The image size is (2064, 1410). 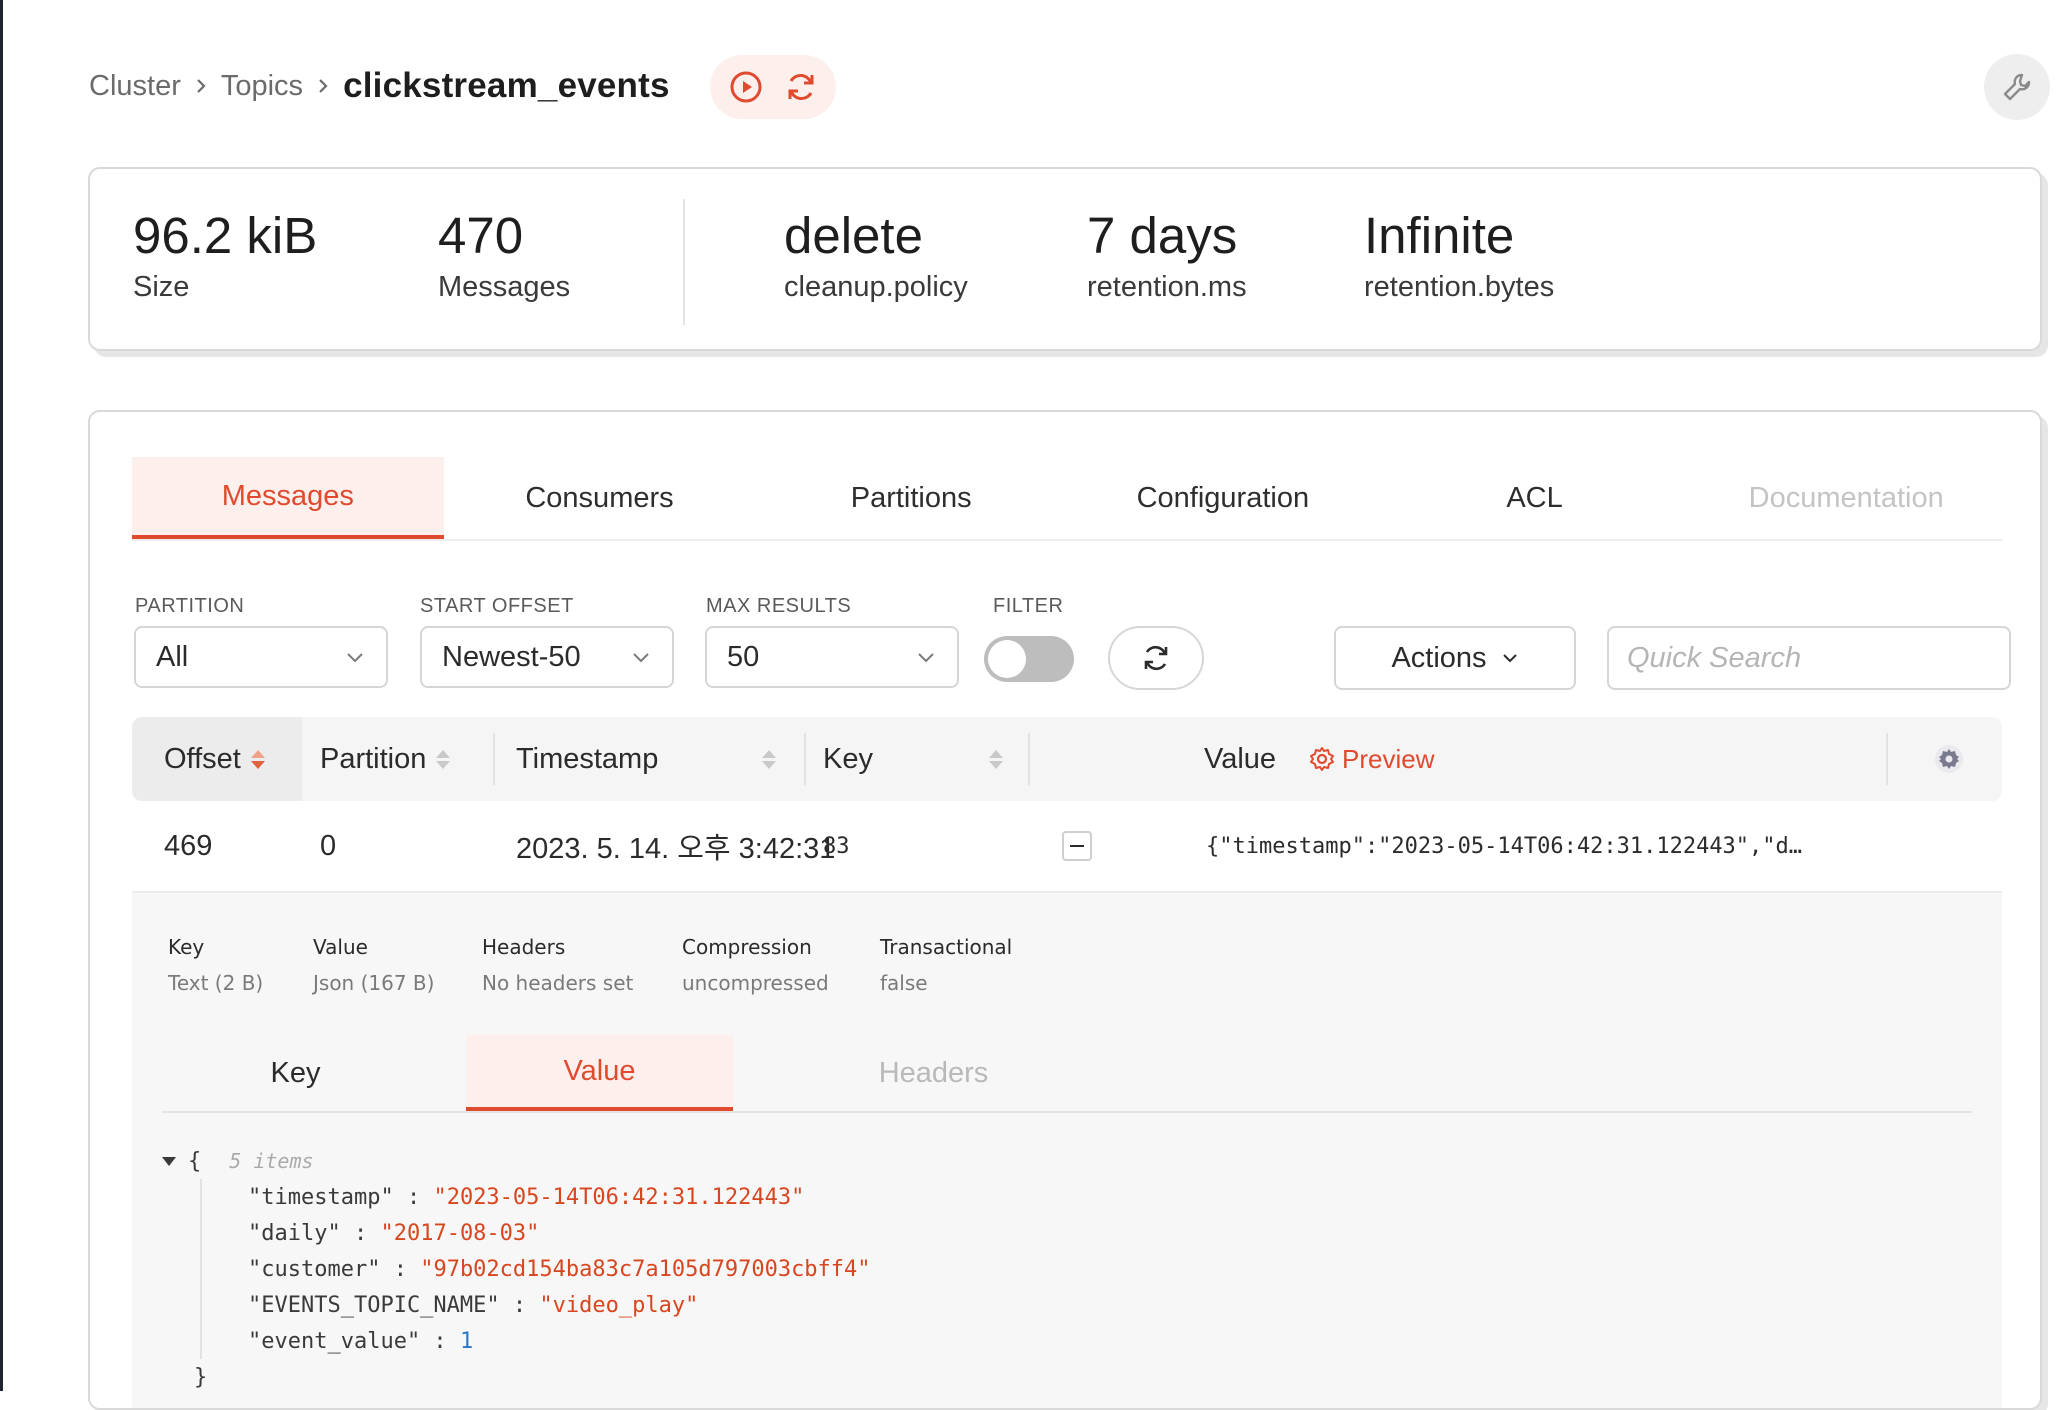 What do you see at coordinates (619, 1305) in the screenshot?
I see `json-value: "video_play"` at bounding box center [619, 1305].